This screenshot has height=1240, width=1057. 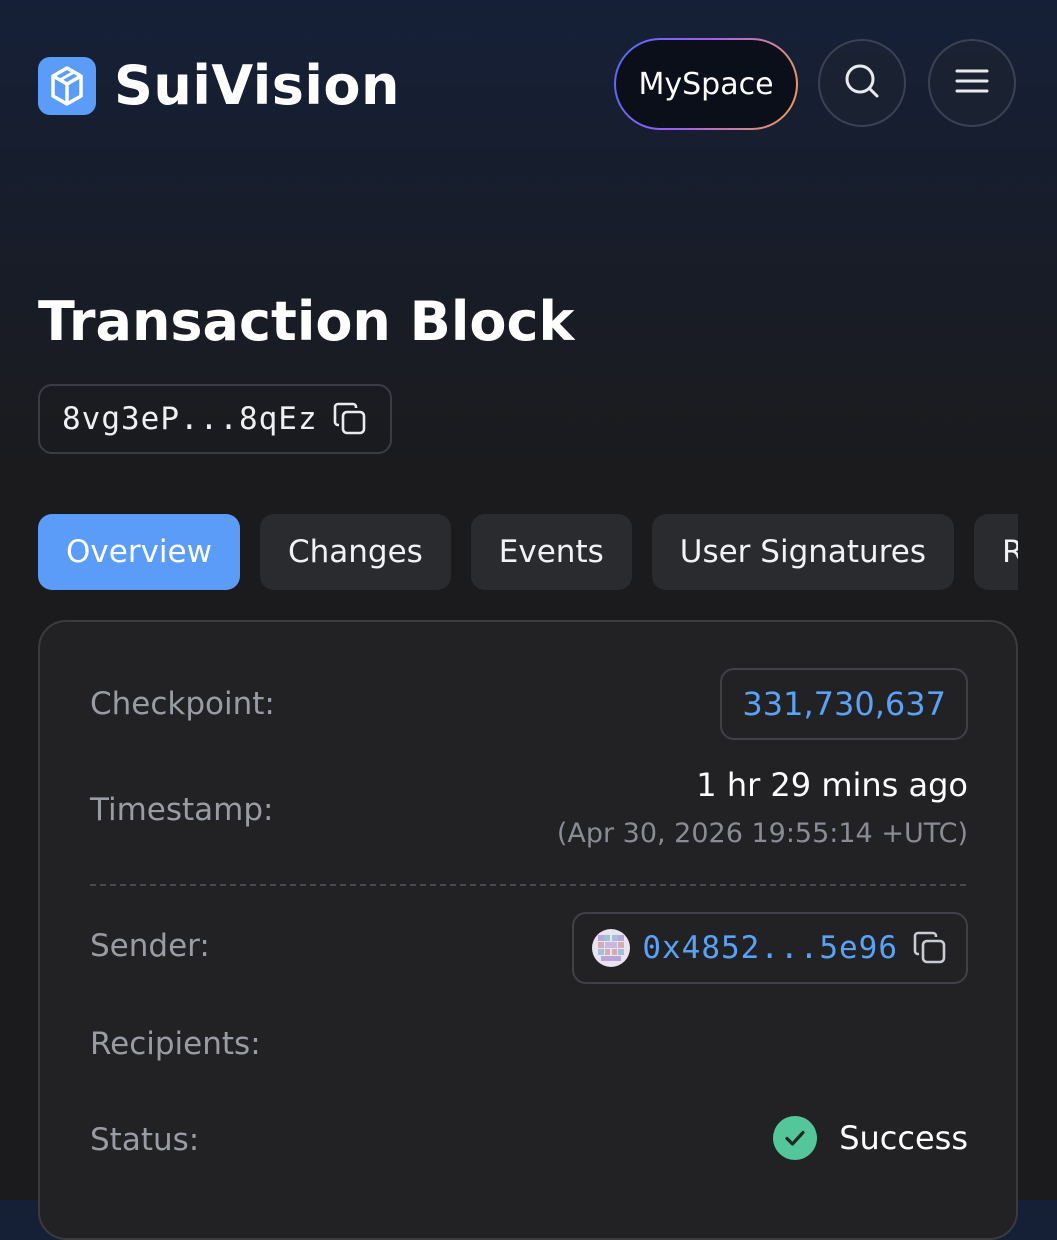 I want to click on success-check-icon, so click(x=795, y=1138).